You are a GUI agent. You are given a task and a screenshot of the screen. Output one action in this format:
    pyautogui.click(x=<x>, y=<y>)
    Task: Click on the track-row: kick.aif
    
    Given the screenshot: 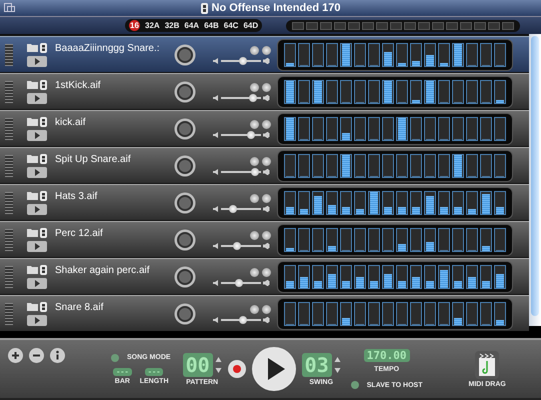 What is the action you would take?
    pyautogui.click(x=264, y=128)
    